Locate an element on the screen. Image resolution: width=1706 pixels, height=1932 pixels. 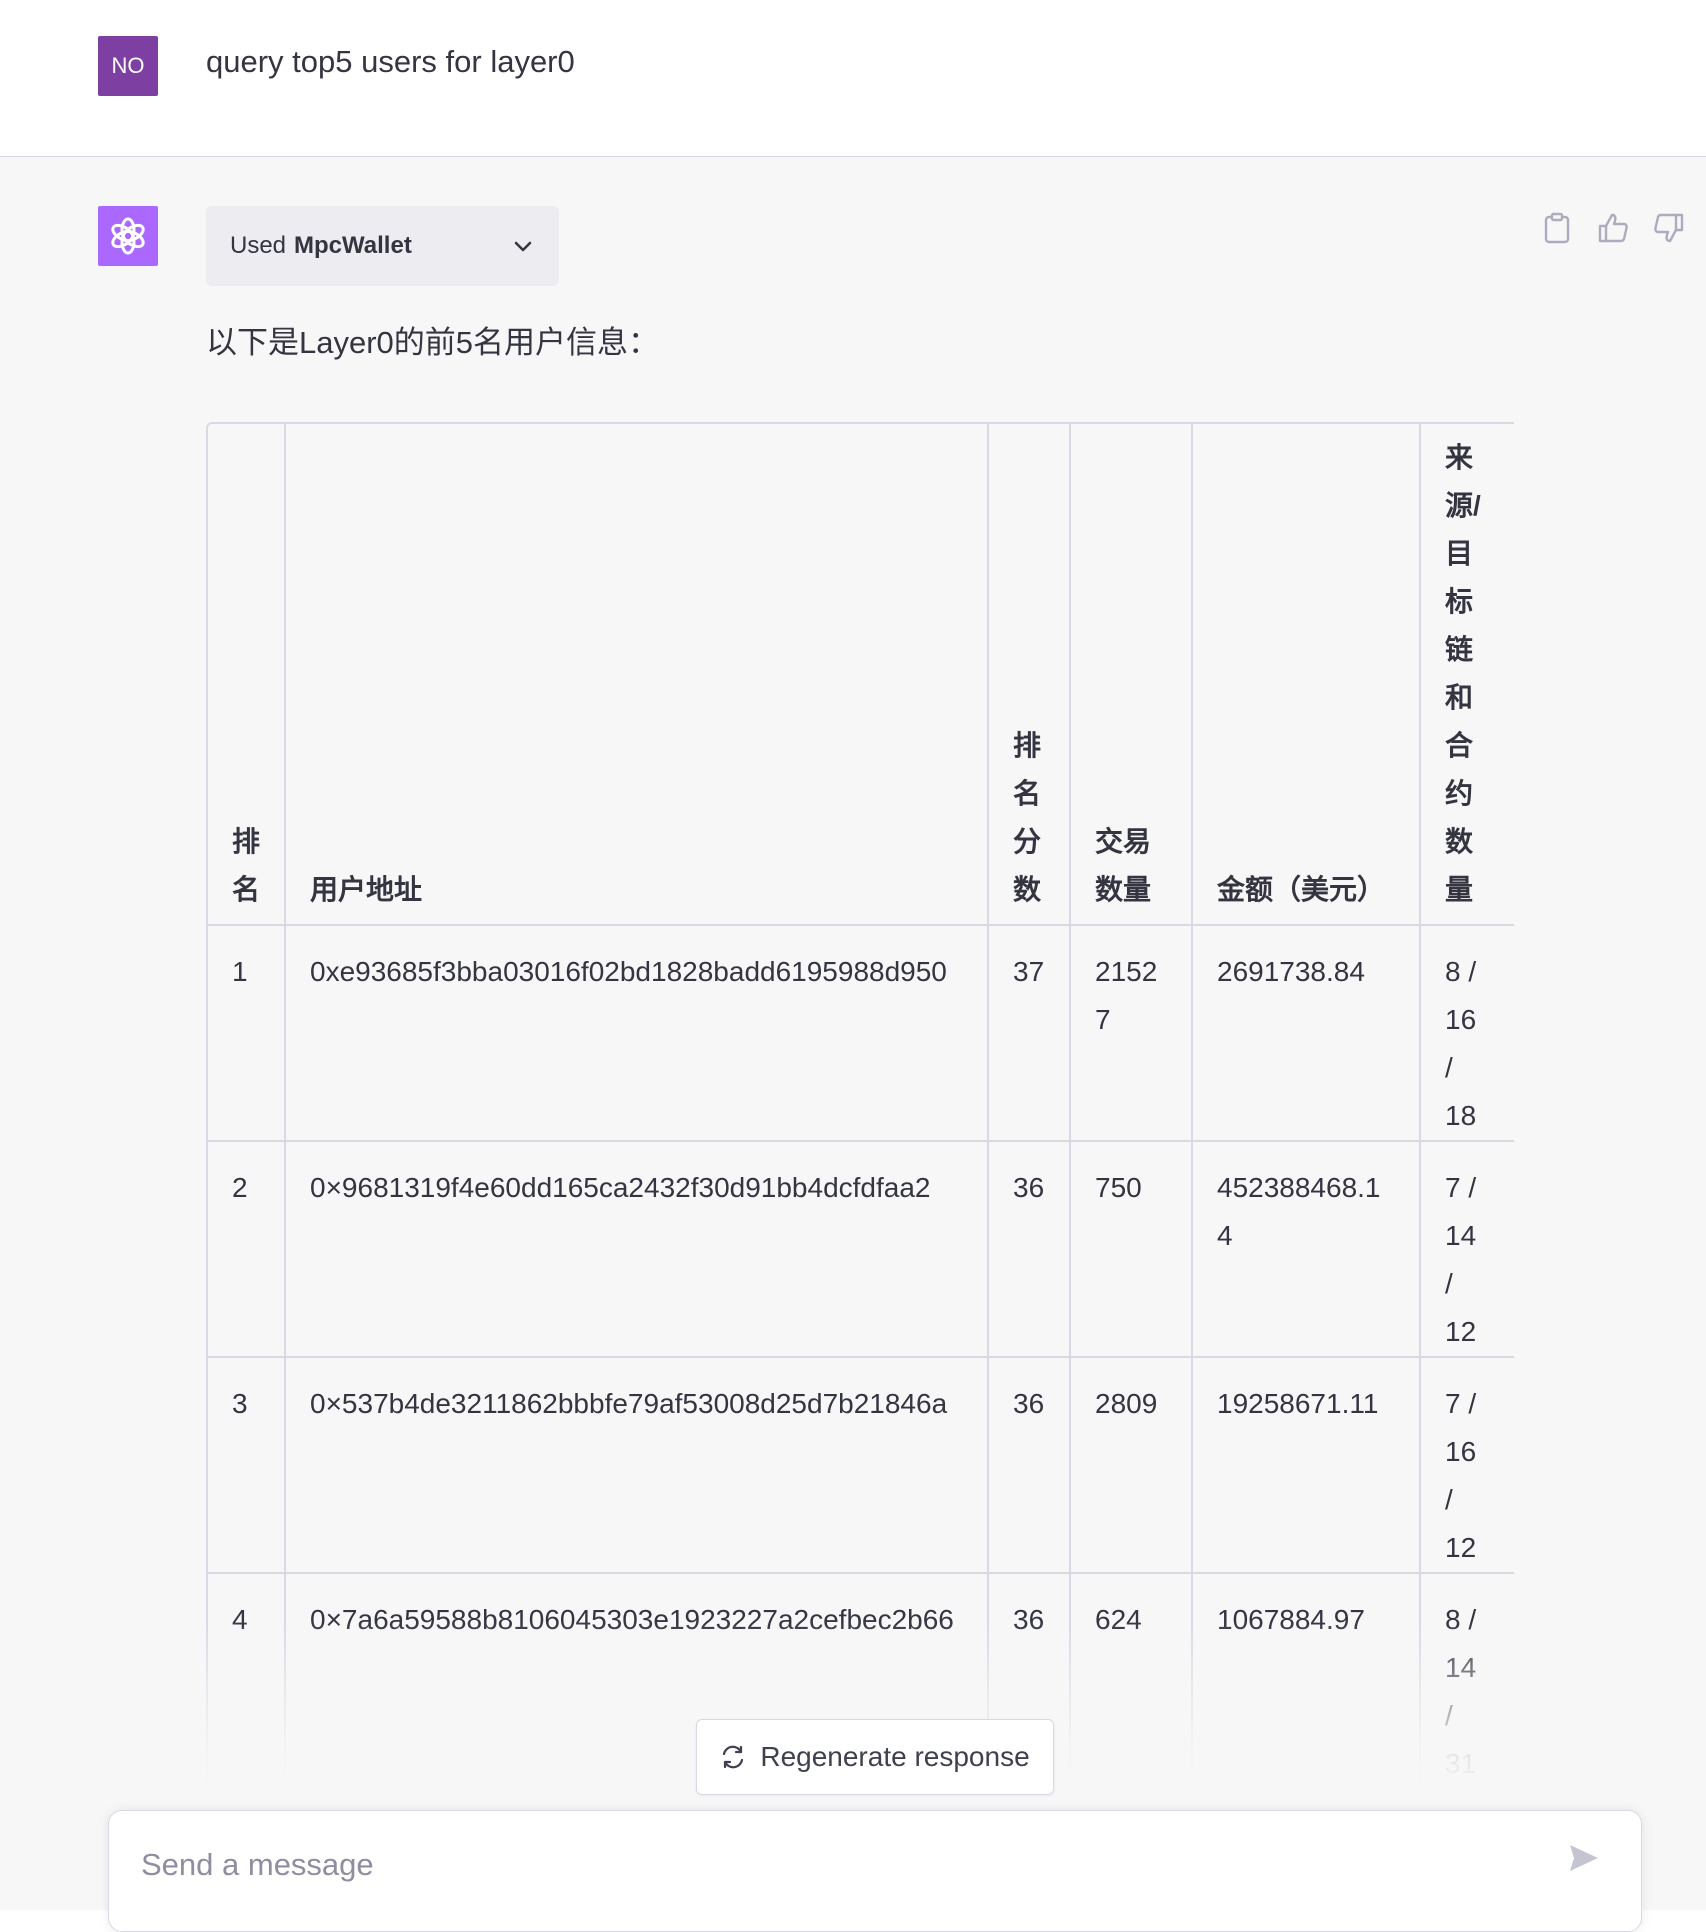
header-address: 用户地址 is located at coordinates (637, 675).